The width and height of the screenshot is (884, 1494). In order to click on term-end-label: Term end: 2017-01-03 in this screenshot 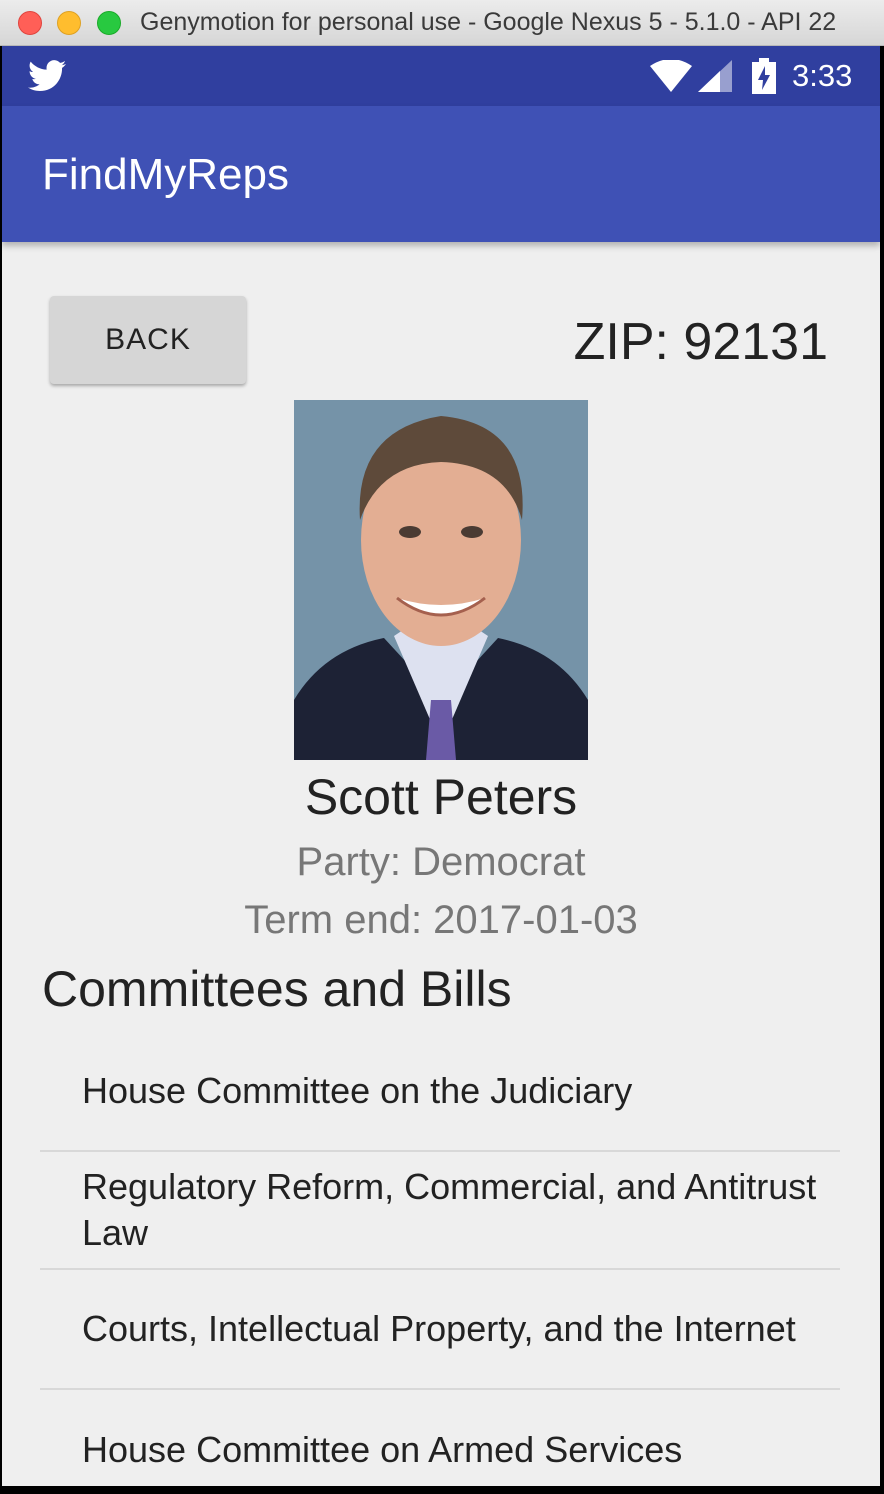, I will do `click(441, 920)`.